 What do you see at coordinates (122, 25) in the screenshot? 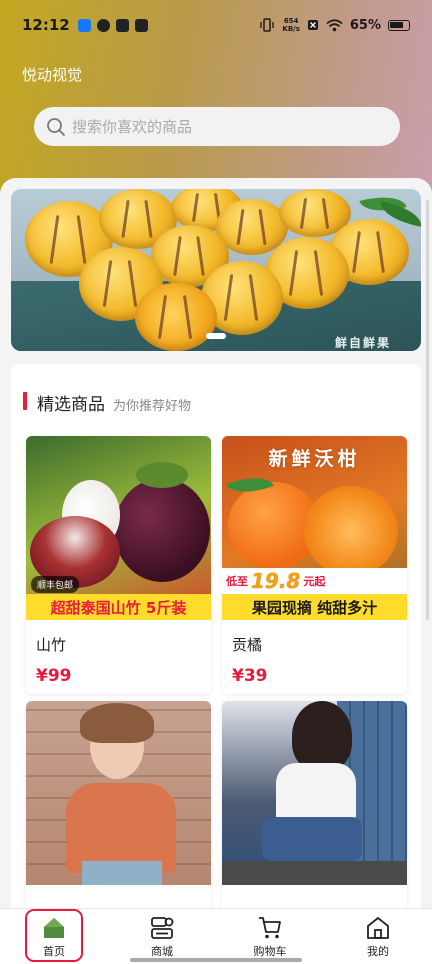
I see `play-notification-icon` at bounding box center [122, 25].